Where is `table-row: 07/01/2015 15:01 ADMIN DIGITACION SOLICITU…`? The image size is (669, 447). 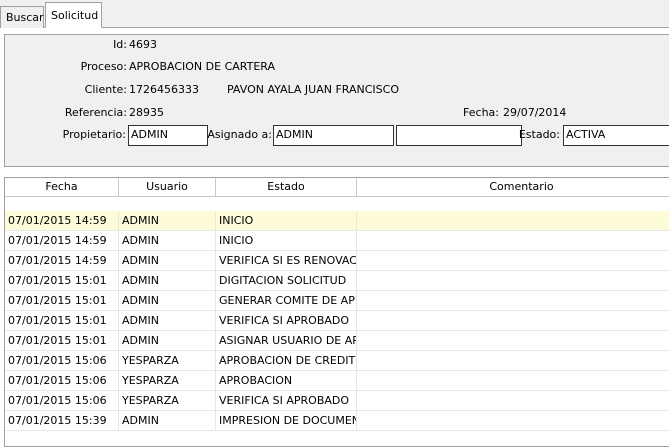
table-row: 07/01/2015 15:01 ADMIN DIGITACION SOLICITU… is located at coordinates (337, 281).